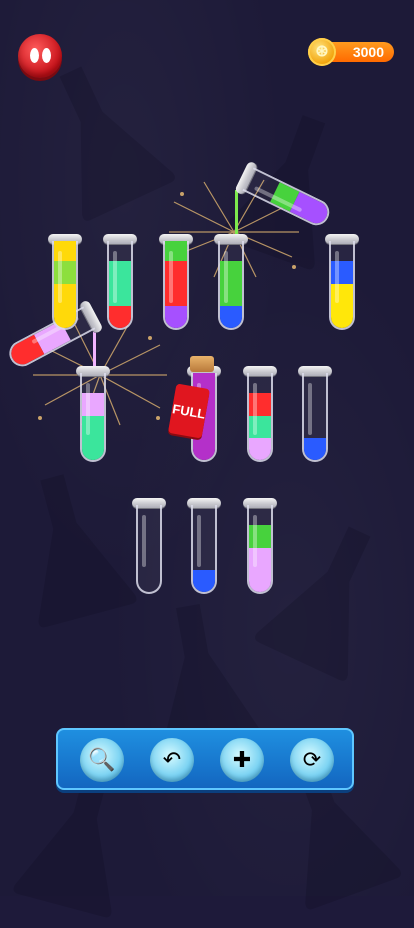 The width and height of the screenshot is (414, 928). I want to click on add-tube-button: ✚, so click(242, 760).